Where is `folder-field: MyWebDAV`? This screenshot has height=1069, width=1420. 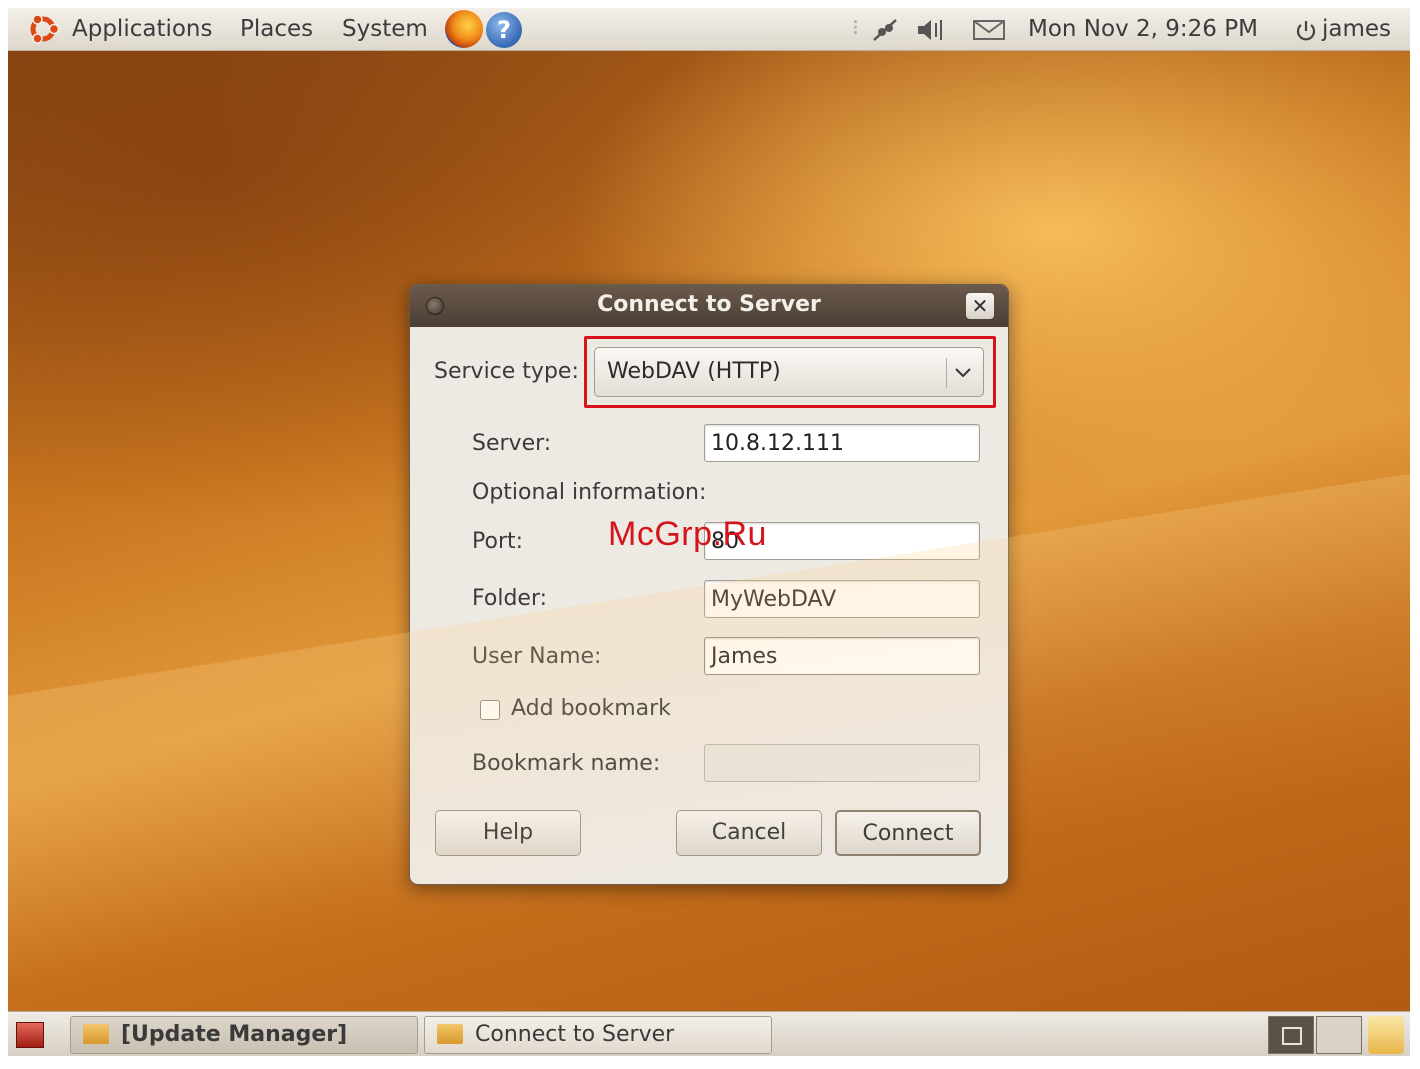
folder-field: MyWebDAV is located at coordinates (842, 599).